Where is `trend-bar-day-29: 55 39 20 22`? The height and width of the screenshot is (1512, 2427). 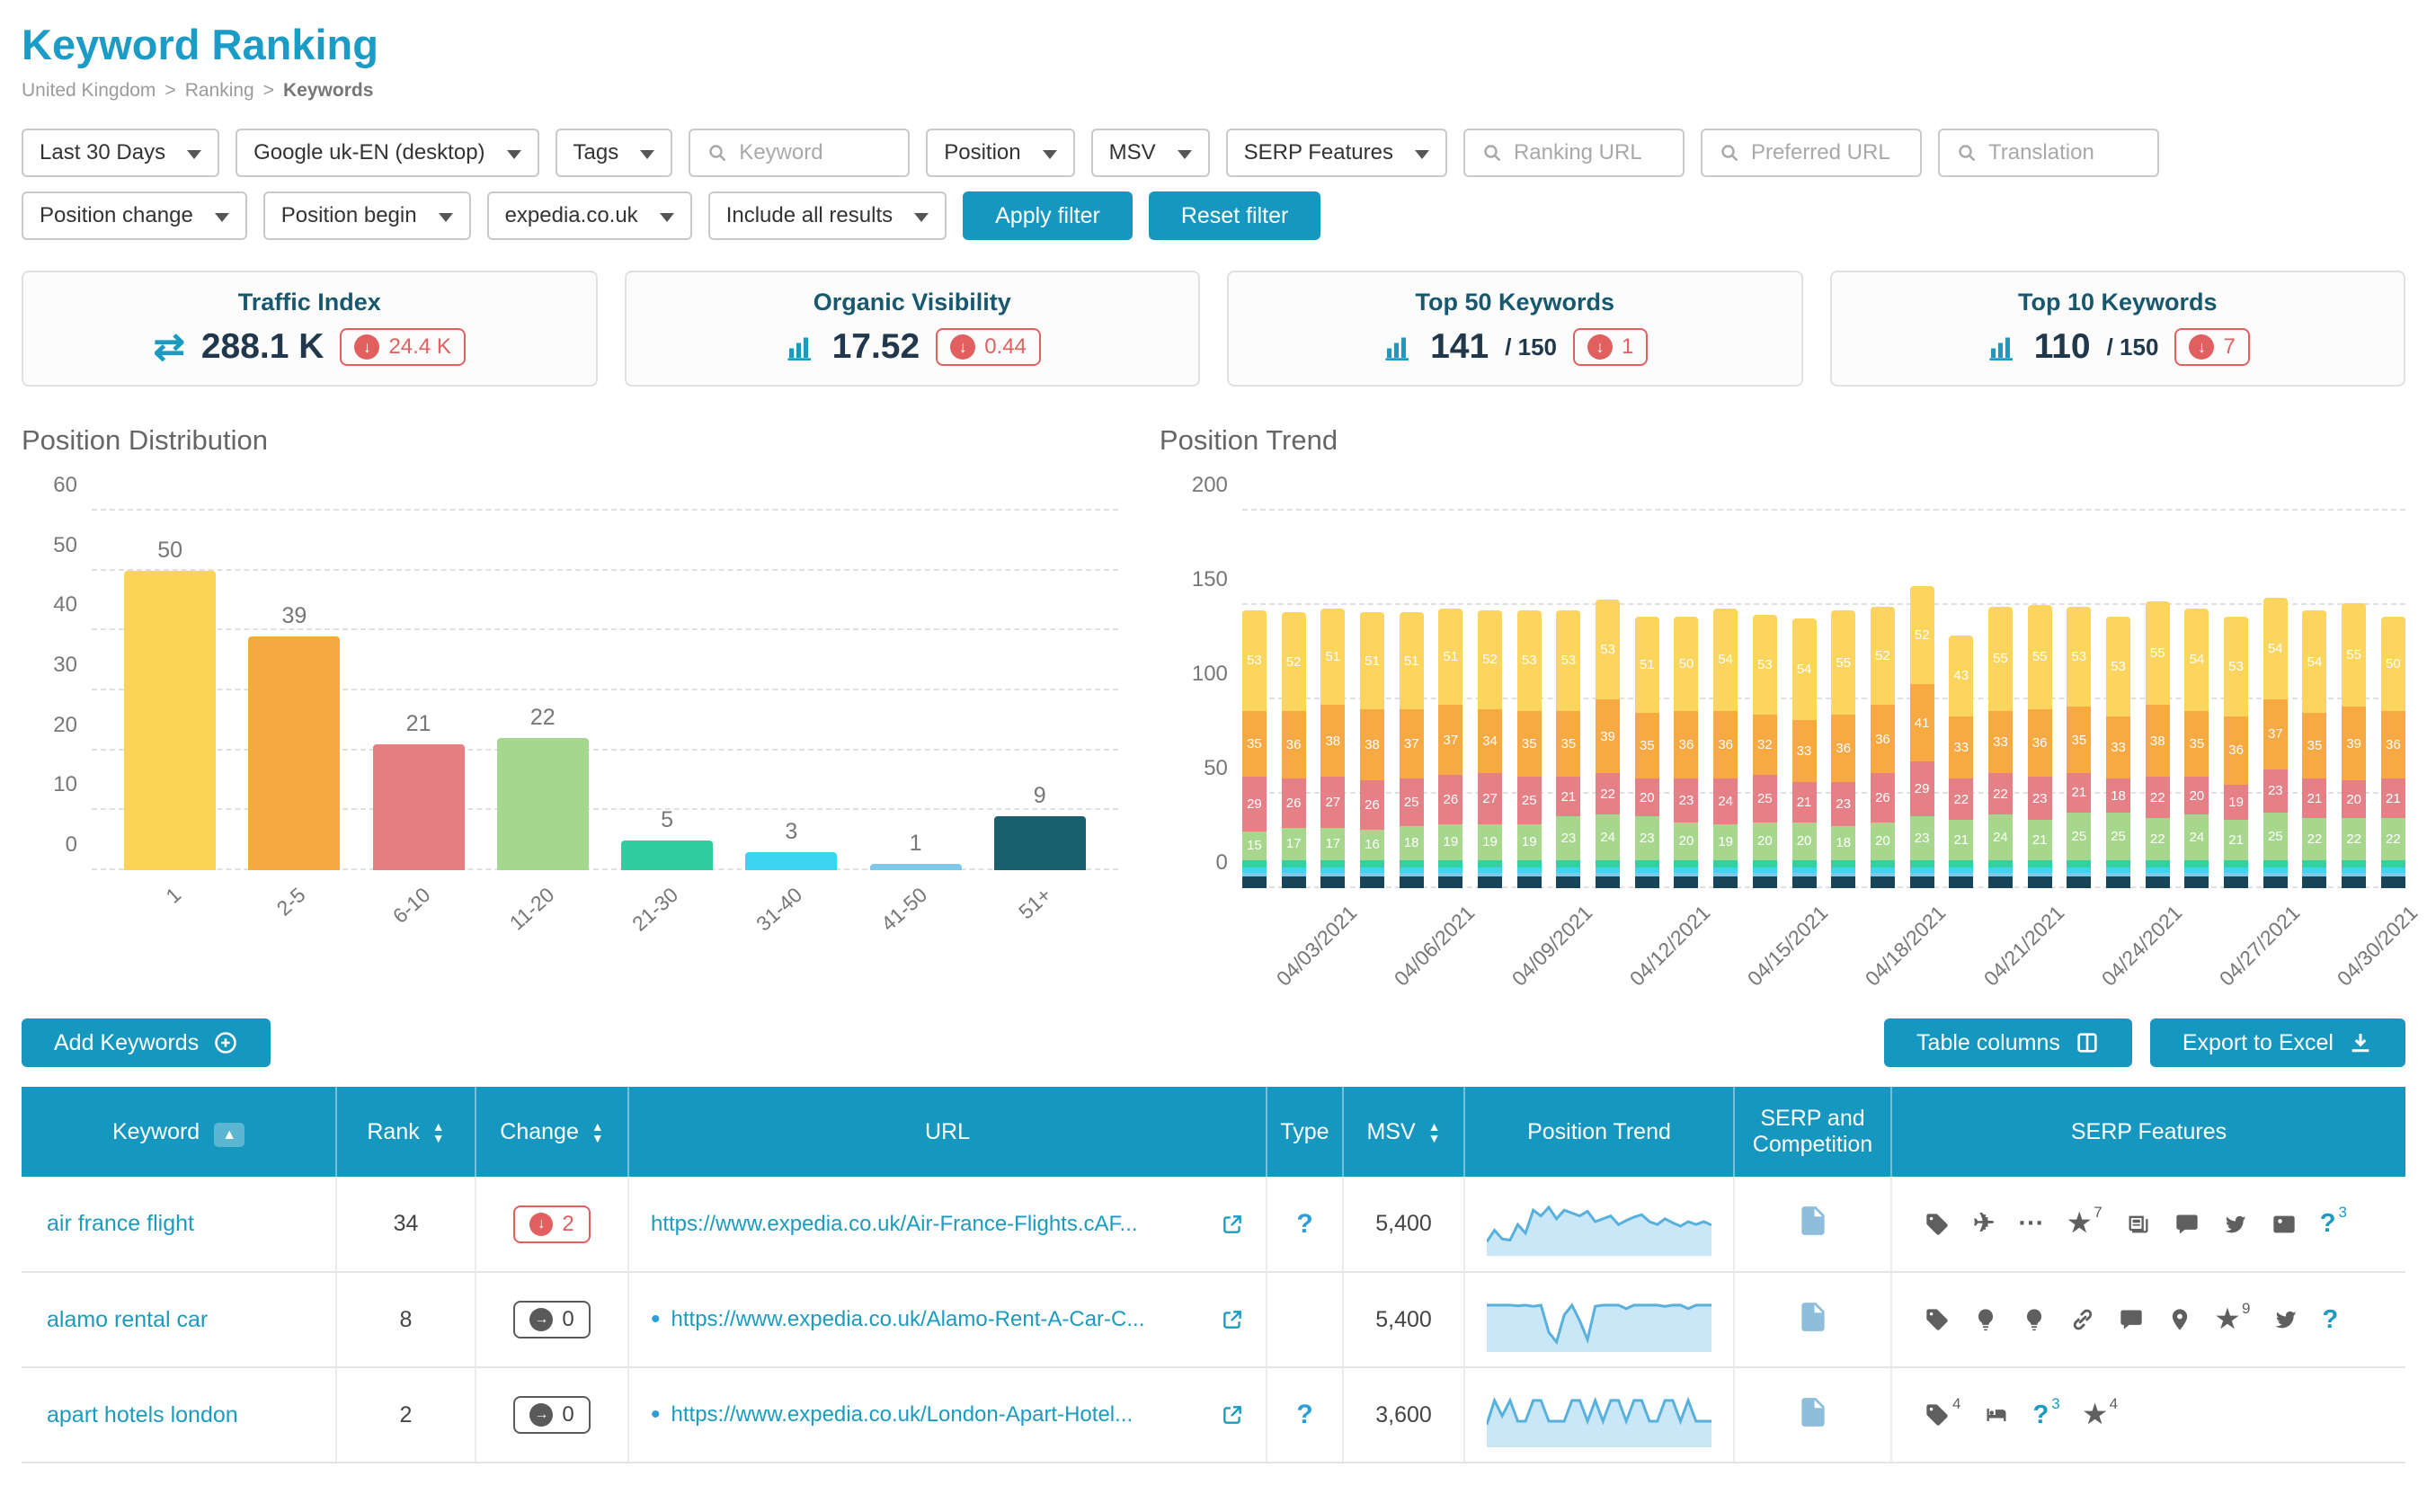
trend-bar-day-29: 55 39 20 22 is located at coordinates (2354, 699).